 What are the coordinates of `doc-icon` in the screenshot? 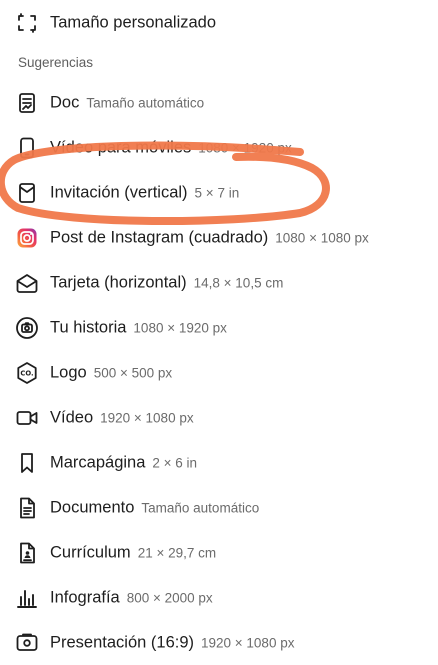 It's located at (27, 103).